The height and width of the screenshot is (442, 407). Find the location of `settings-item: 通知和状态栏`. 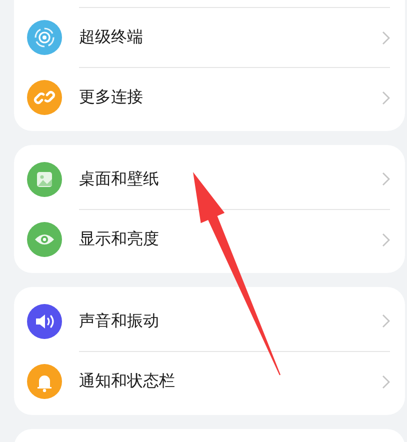

settings-item: 通知和状态栏 is located at coordinates (209, 381).